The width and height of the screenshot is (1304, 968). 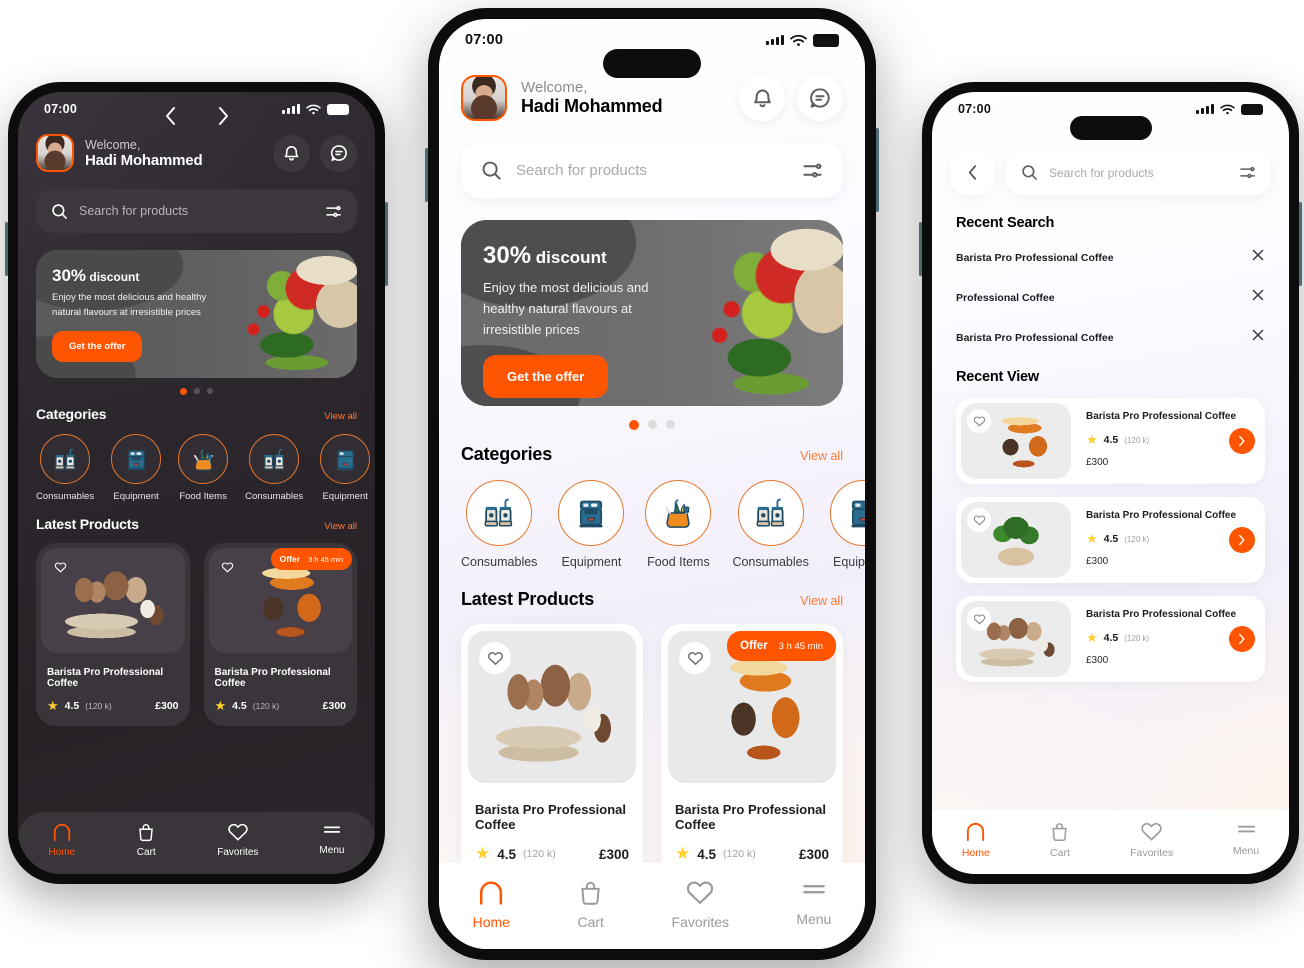 What do you see at coordinates (997, 377) in the screenshot?
I see `recent-view-title: Recent View` at bounding box center [997, 377].